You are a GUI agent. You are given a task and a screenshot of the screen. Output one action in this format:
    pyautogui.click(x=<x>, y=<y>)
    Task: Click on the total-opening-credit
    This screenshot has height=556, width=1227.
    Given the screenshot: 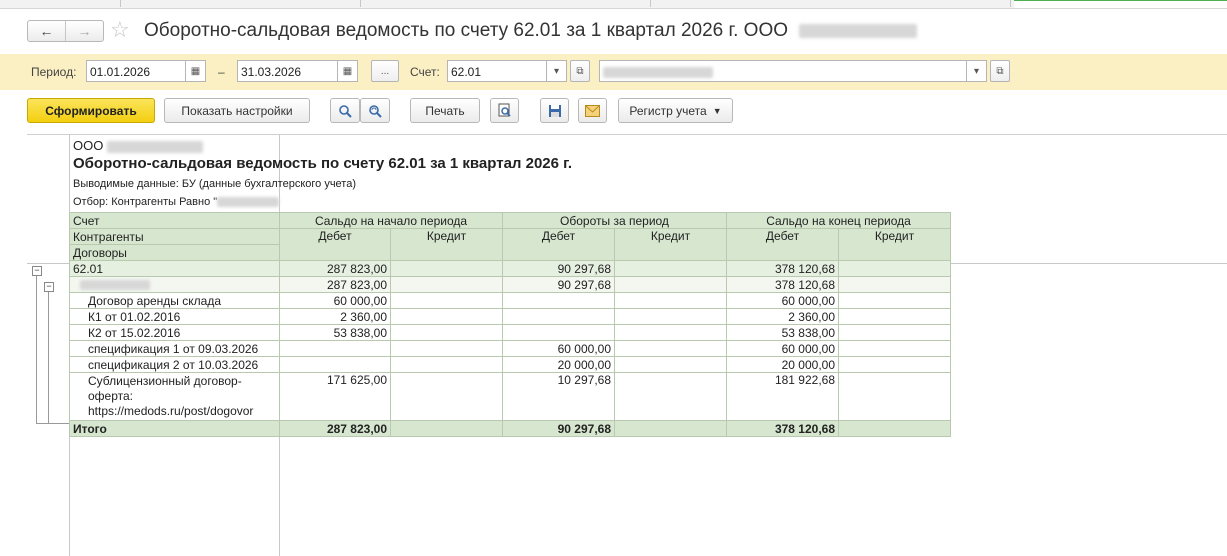 What is the action you would take?
    pyautogui.click(x=446, y=428)
    